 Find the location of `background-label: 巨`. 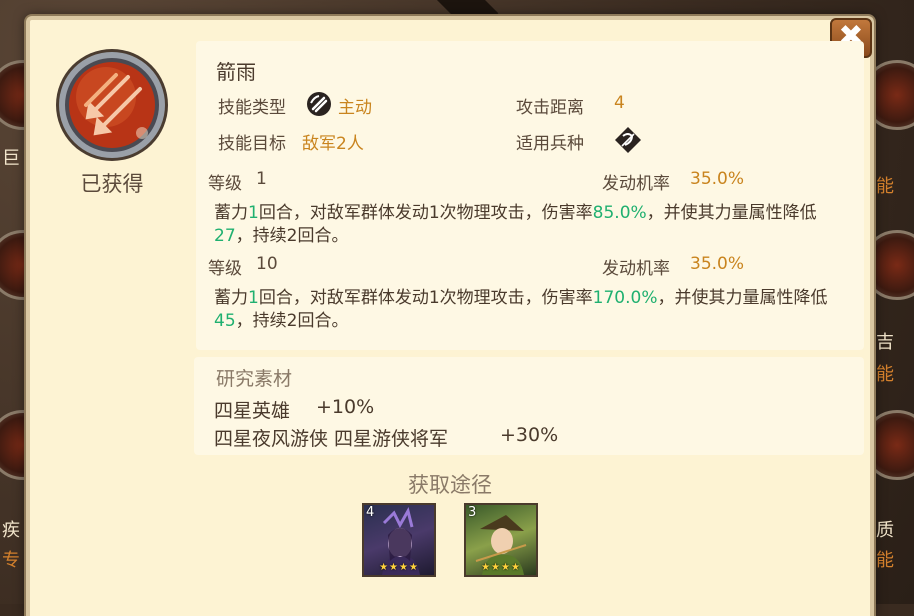

background-label: 巨 is located at coordinates (11, 158).